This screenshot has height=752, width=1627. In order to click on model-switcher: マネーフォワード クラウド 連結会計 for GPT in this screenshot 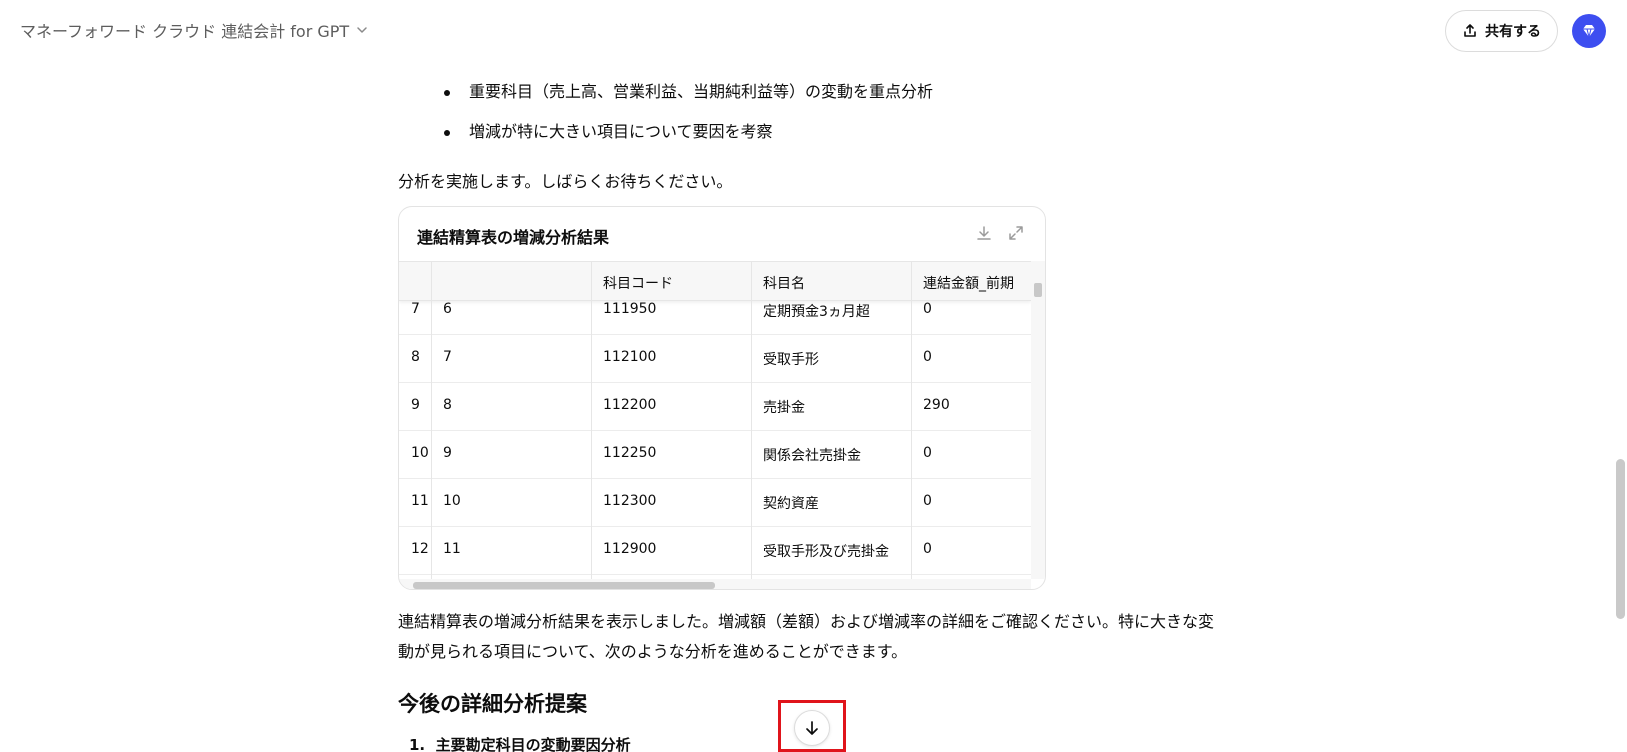, I will do `click(194, 30)`.